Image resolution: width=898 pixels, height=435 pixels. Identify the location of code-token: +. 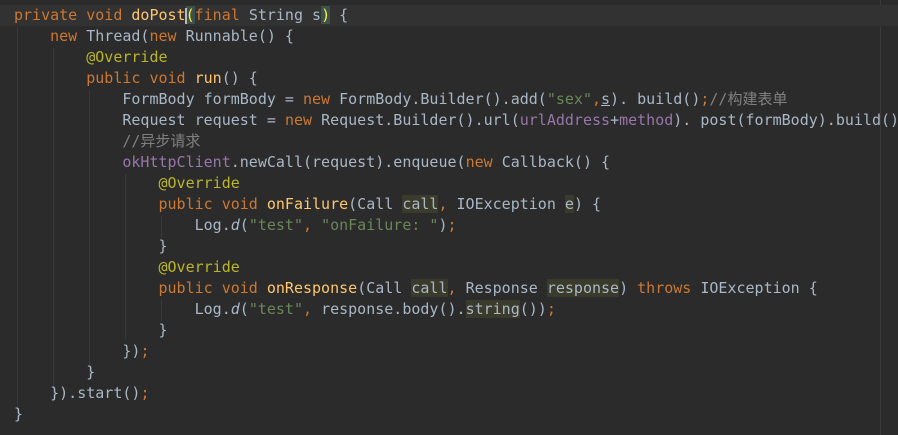
(615, 120).